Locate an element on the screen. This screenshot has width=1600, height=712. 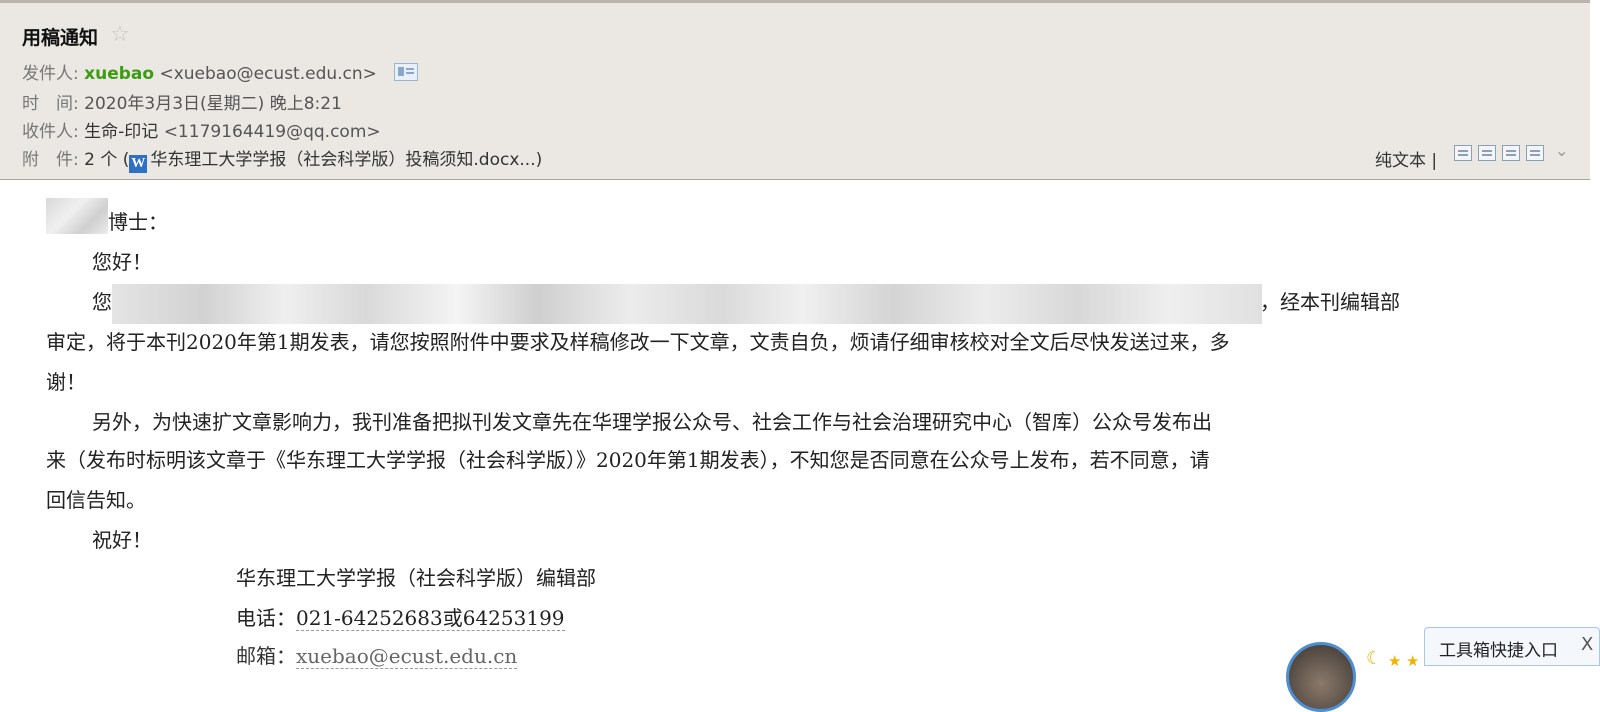
sender-row: 发件人: xuebao <xuebao@ecust.edu.cn> is located at coordinates (220, 71).